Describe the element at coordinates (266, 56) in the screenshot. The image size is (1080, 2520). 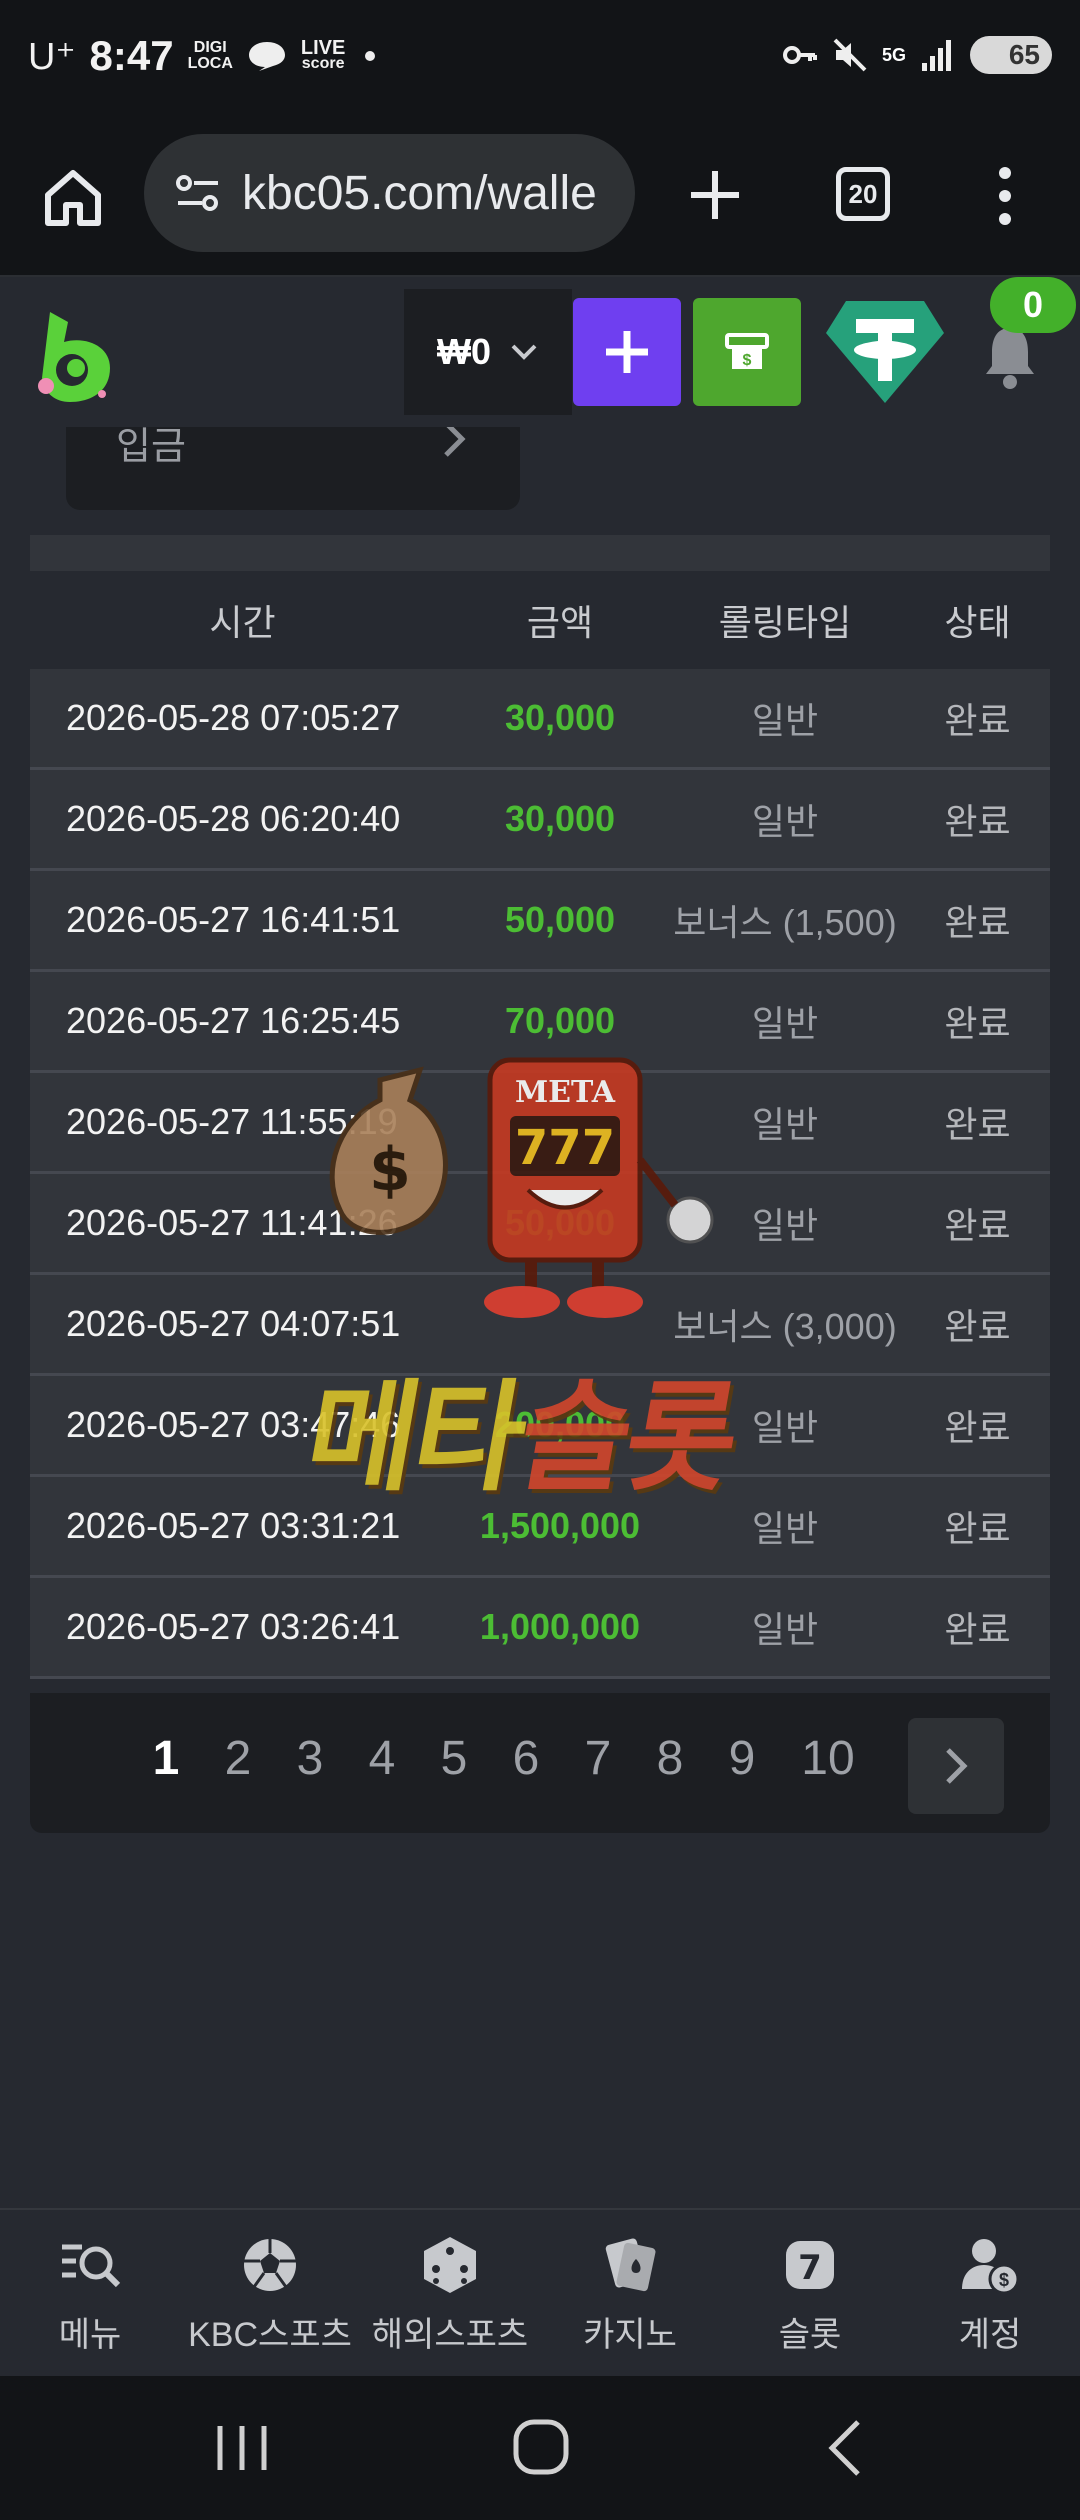
I see `chat-bubble-icon` at that location.